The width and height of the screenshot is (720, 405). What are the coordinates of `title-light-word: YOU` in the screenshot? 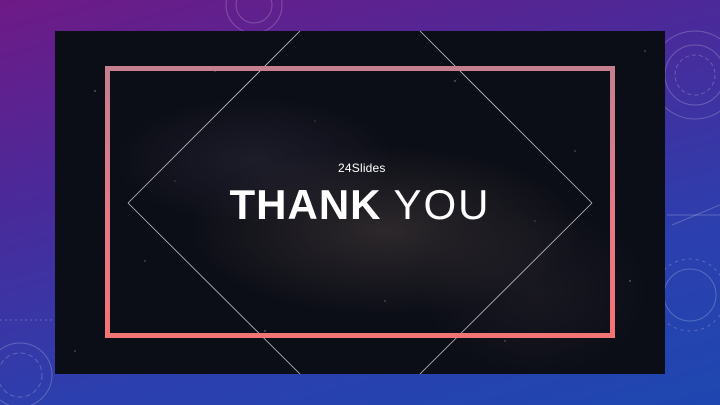 It's located at (442, 204).